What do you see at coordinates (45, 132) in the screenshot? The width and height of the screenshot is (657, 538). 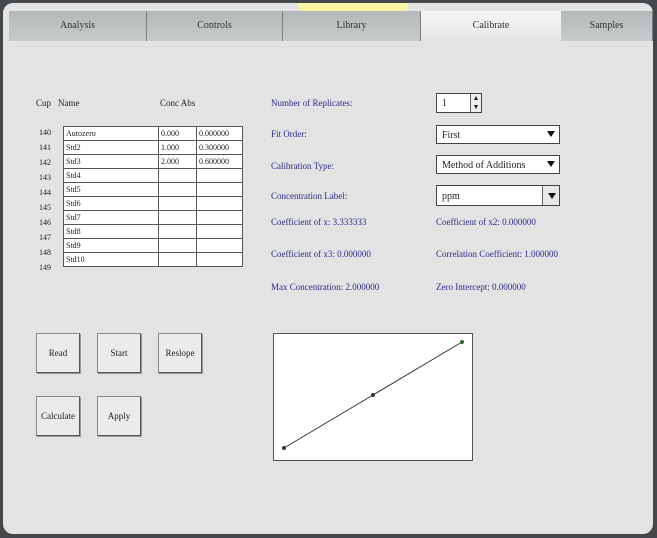 I see `cup-number: 140` at bounding box center [45, 132].